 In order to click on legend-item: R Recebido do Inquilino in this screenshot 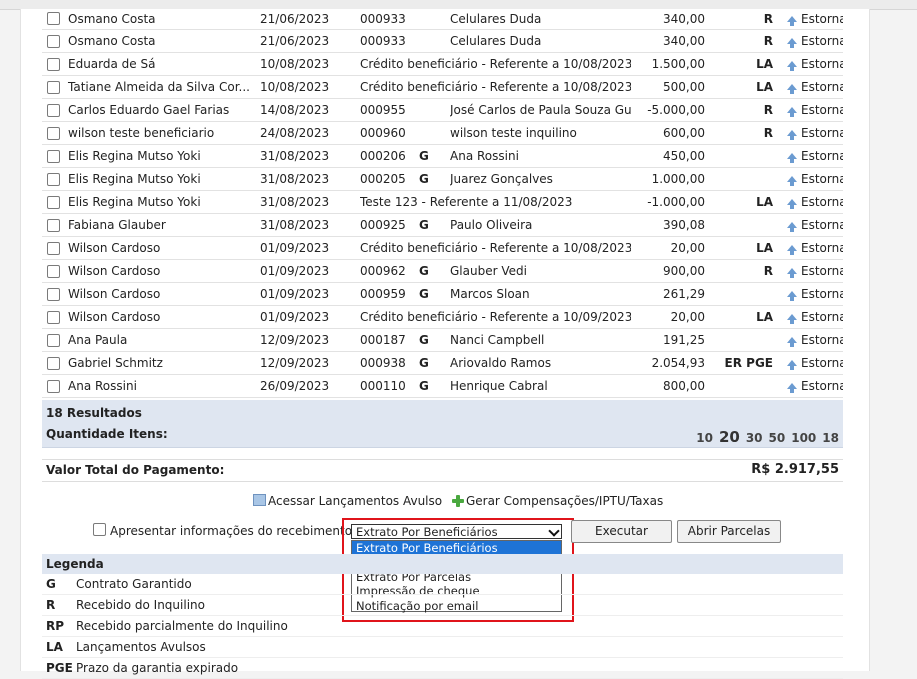, I will do `click(442, 605)`.